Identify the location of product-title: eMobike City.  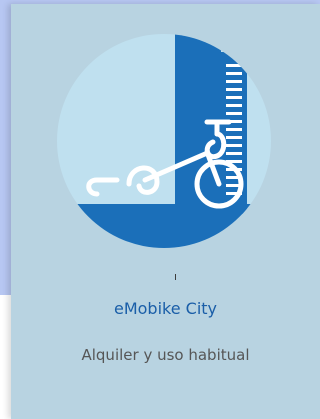
(165, 309).